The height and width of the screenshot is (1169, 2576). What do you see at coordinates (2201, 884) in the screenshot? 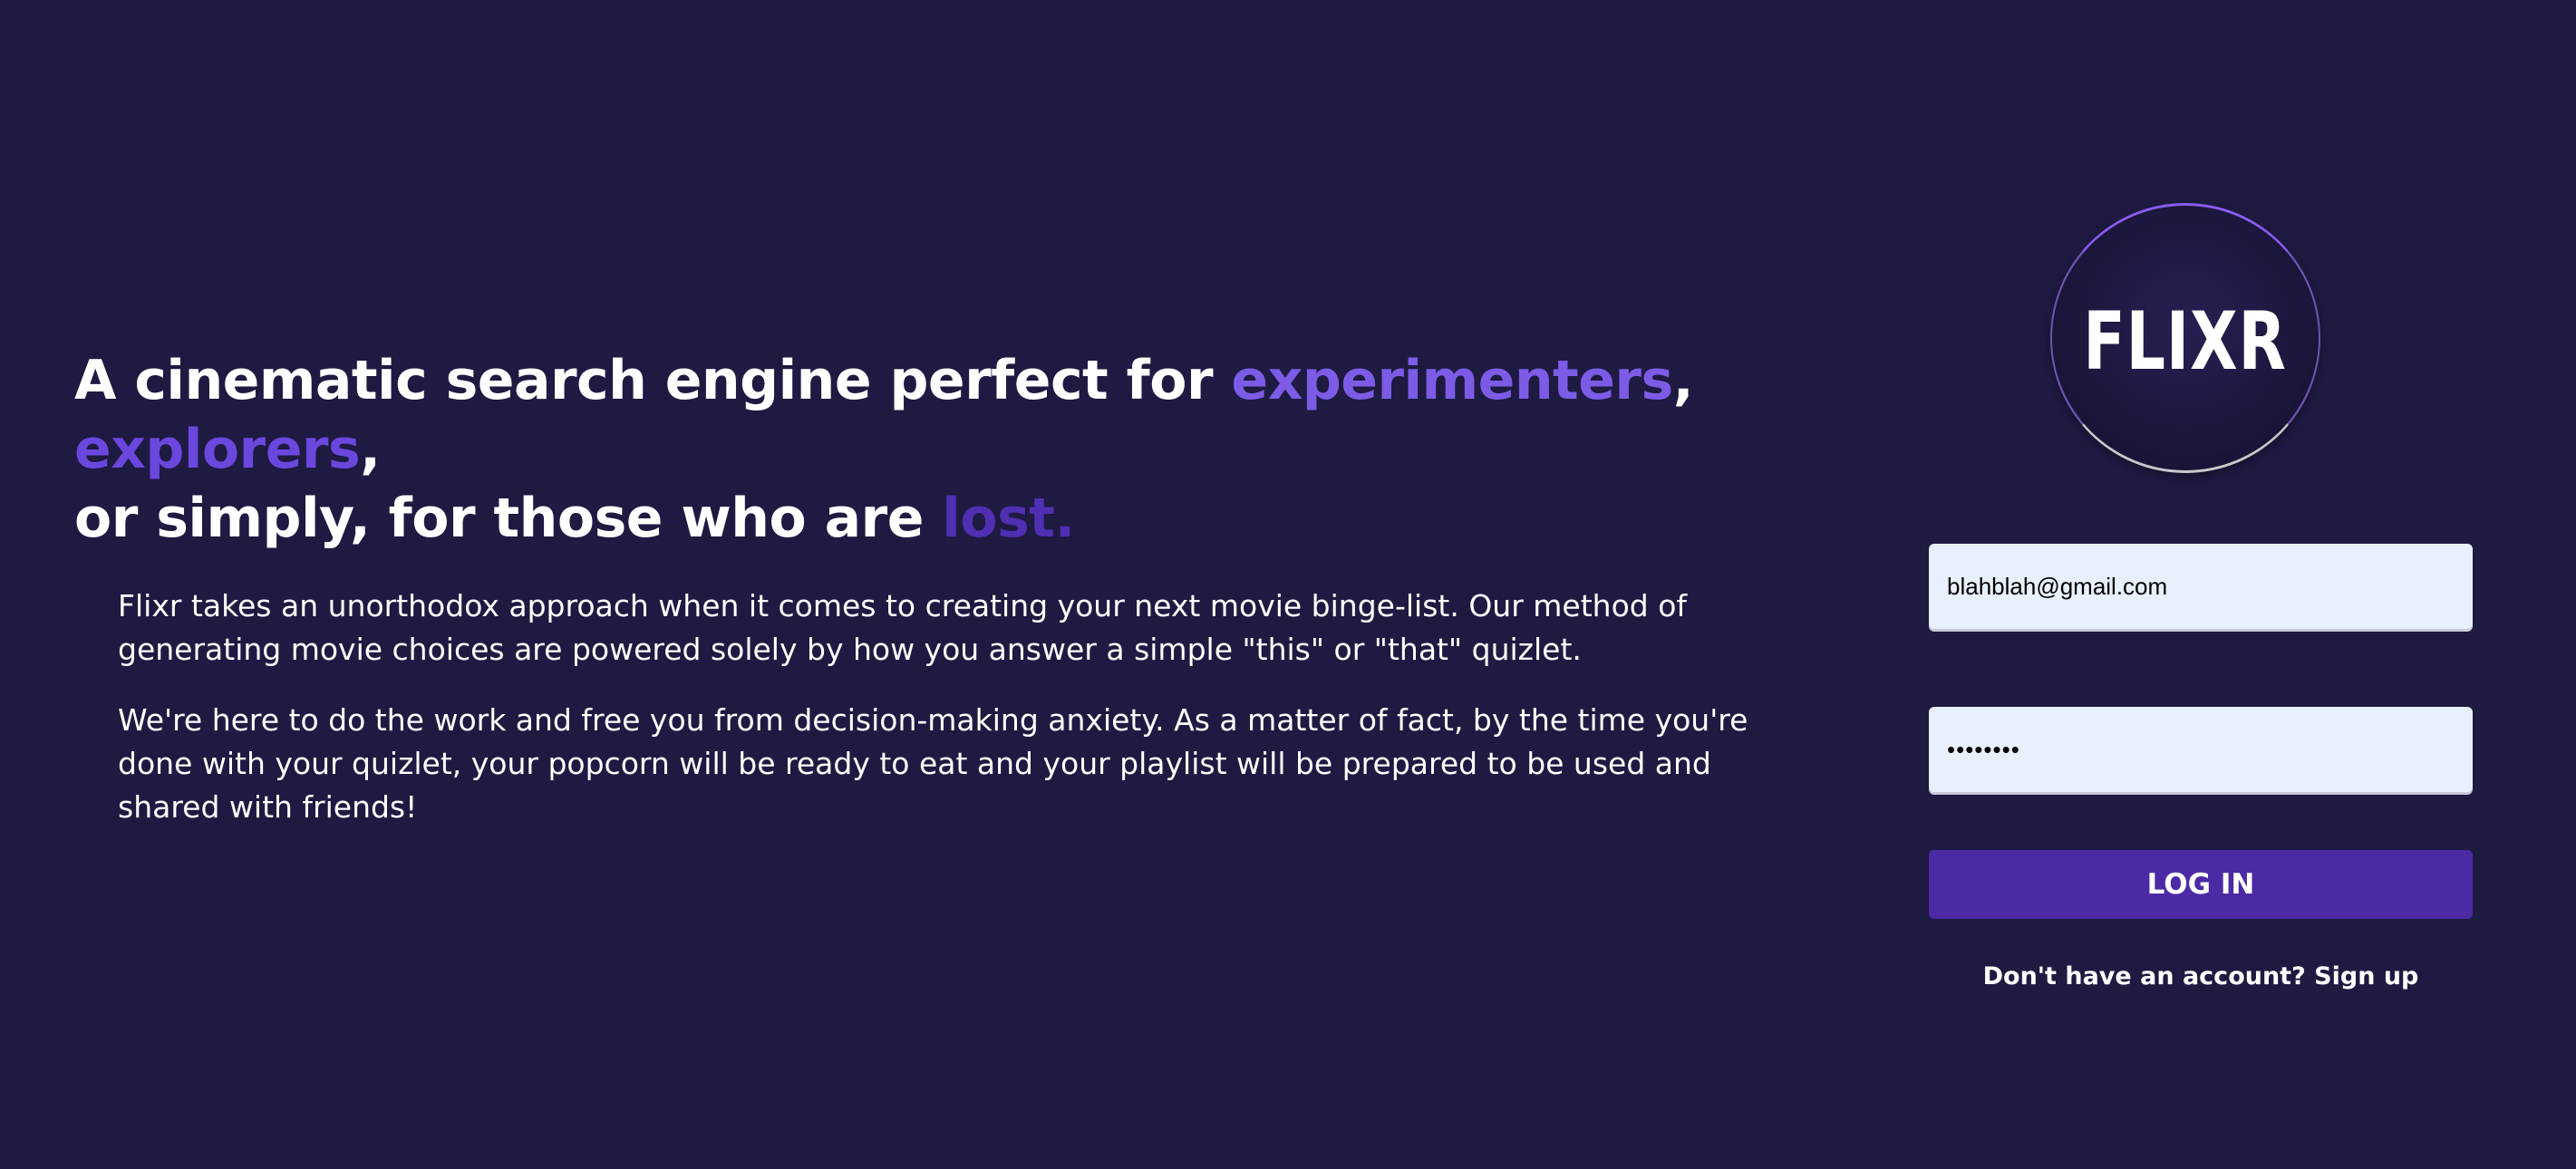
I see `login-button: LOG IN` at bounding box center [2201, 884].